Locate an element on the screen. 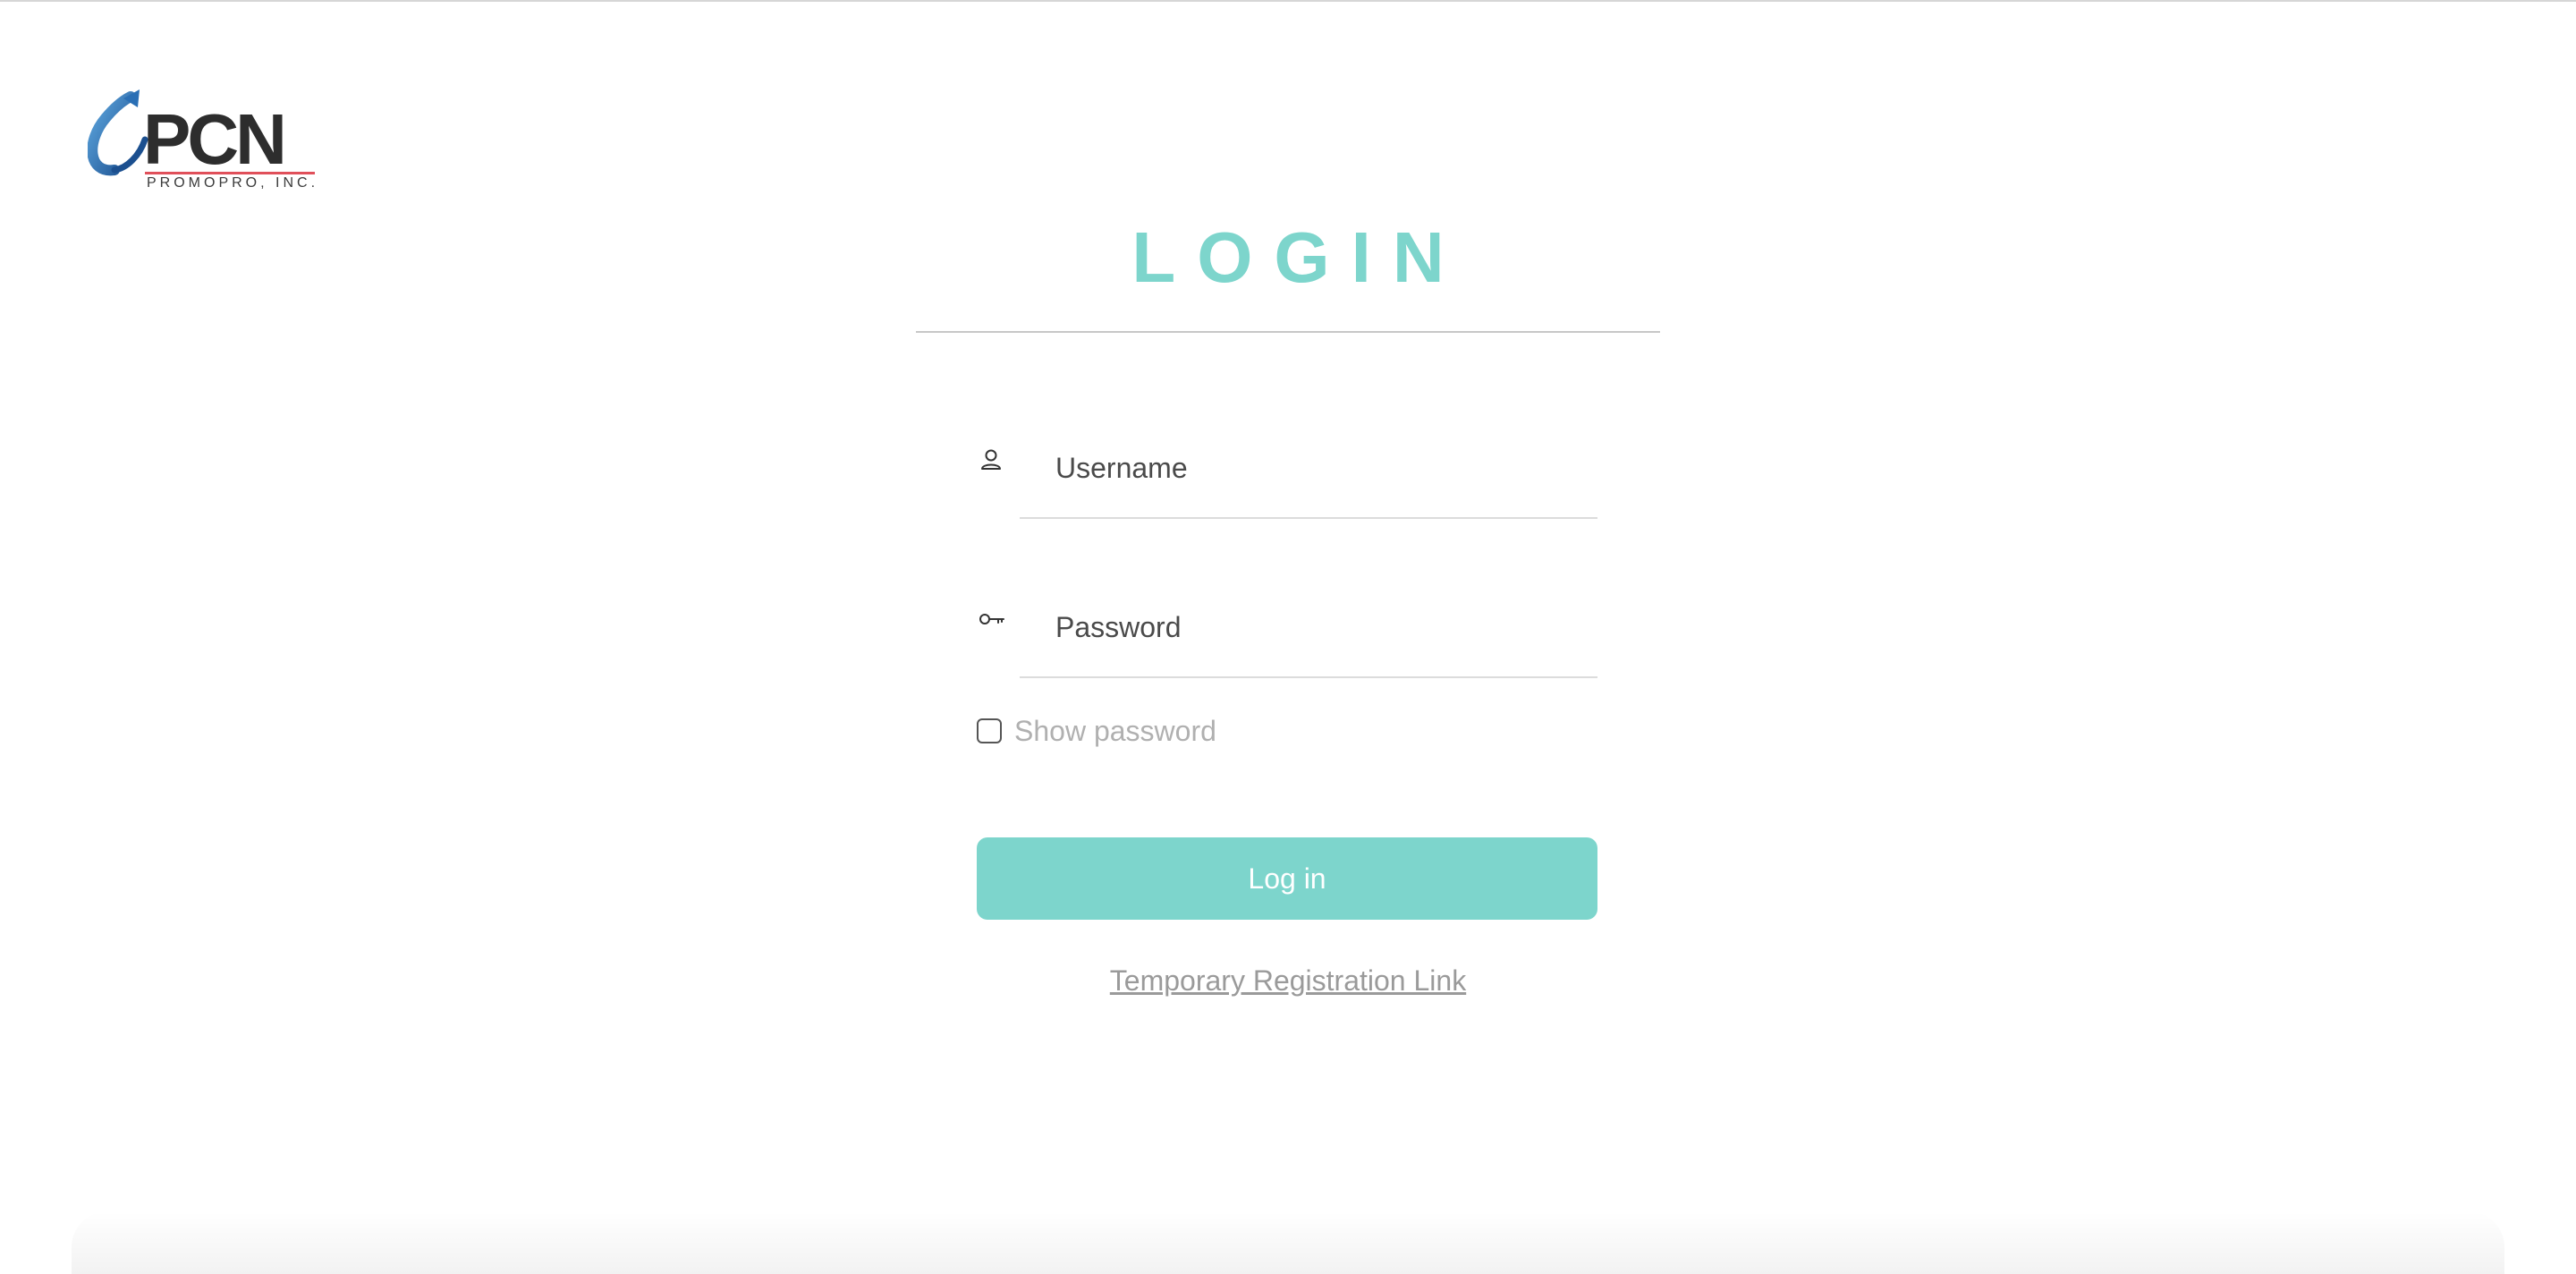 The image size is (2576, 1274). password-field-group is located at coordinates (1287, 628).